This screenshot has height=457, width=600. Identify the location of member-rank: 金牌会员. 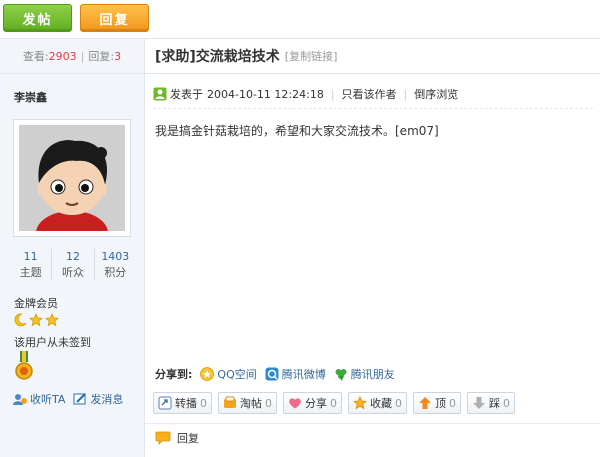
(36, 303).